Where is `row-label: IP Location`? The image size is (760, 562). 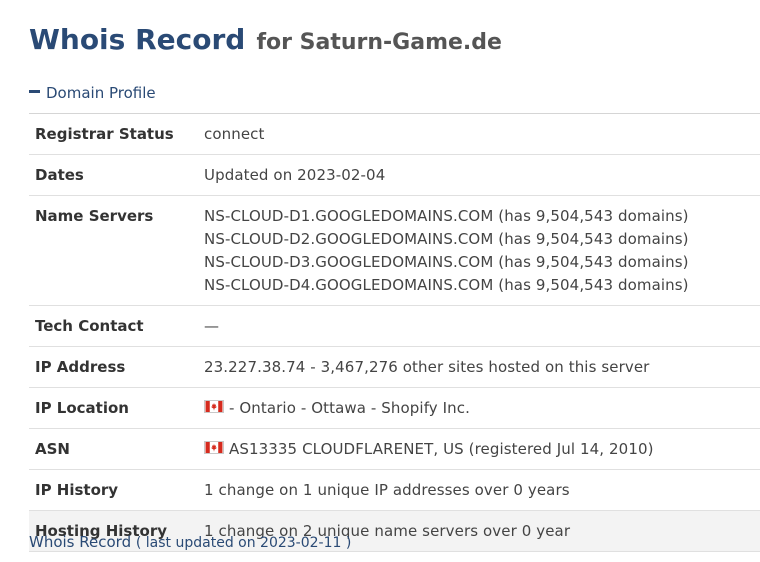 row-label: IP Location is located at coordinates (113, 408).